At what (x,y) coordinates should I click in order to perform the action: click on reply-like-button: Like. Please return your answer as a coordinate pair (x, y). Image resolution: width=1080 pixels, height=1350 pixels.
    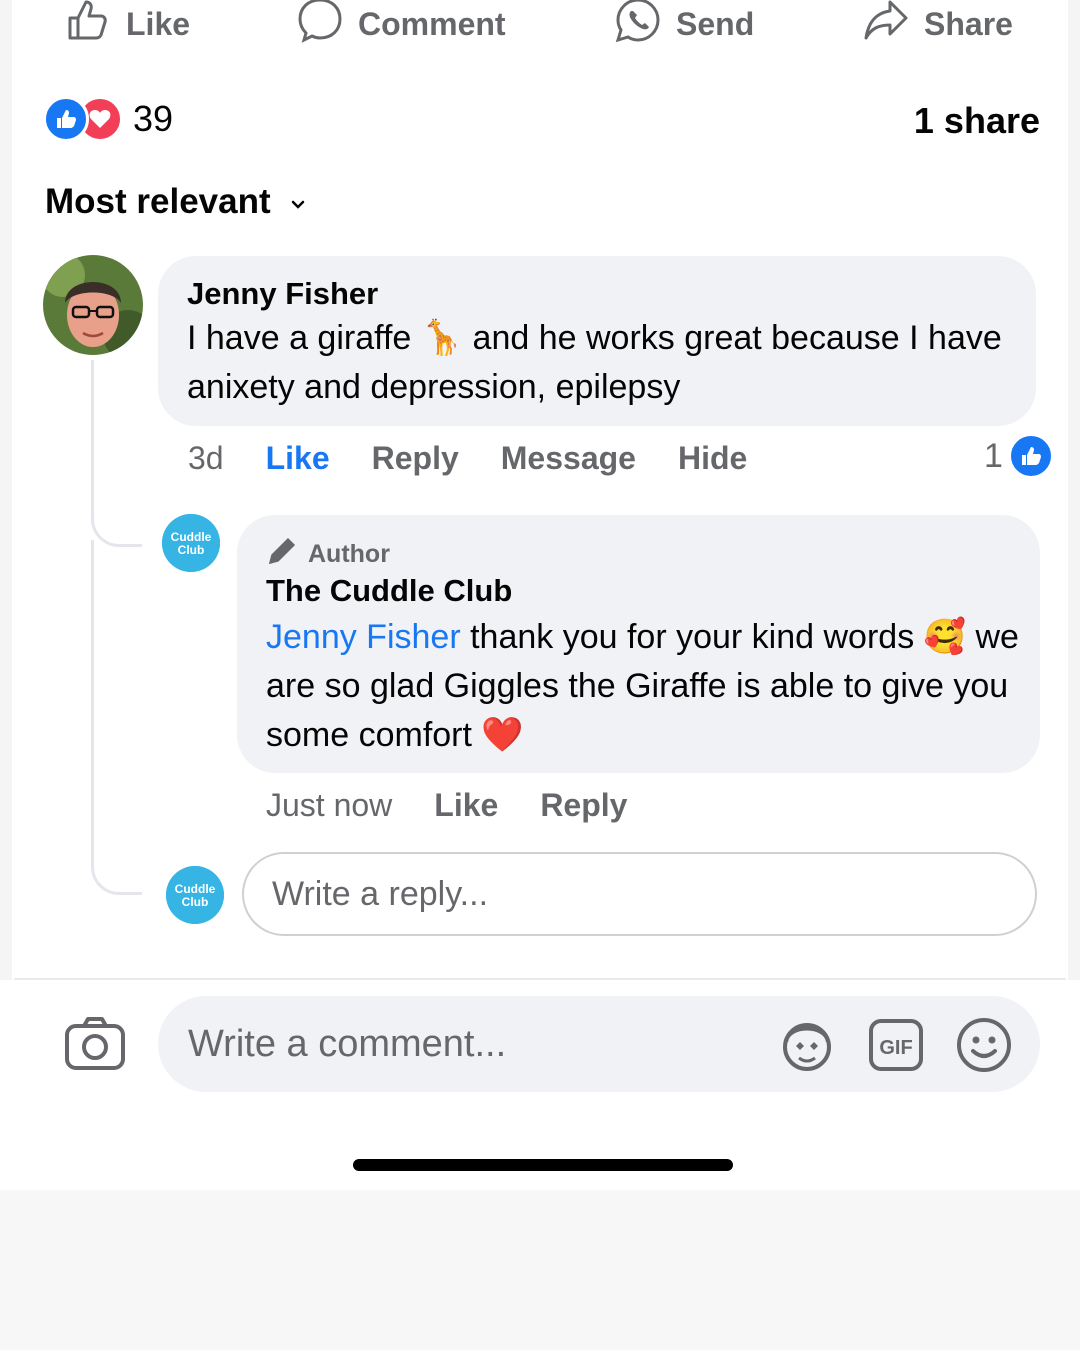
    Looking at the image, I should click on (466, 805).